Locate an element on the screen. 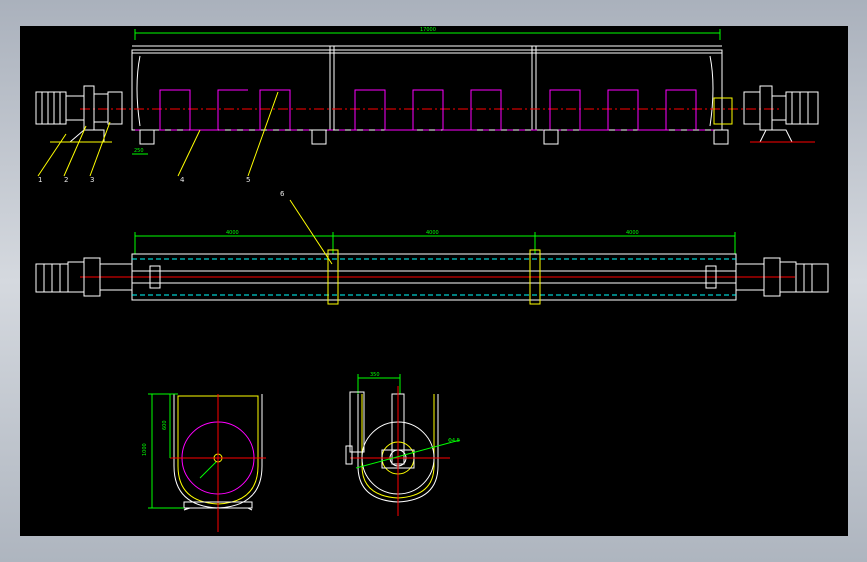 This screenshot has width=867, height=562. inner-dim-text: 600 is located at coordinates (165, 425).